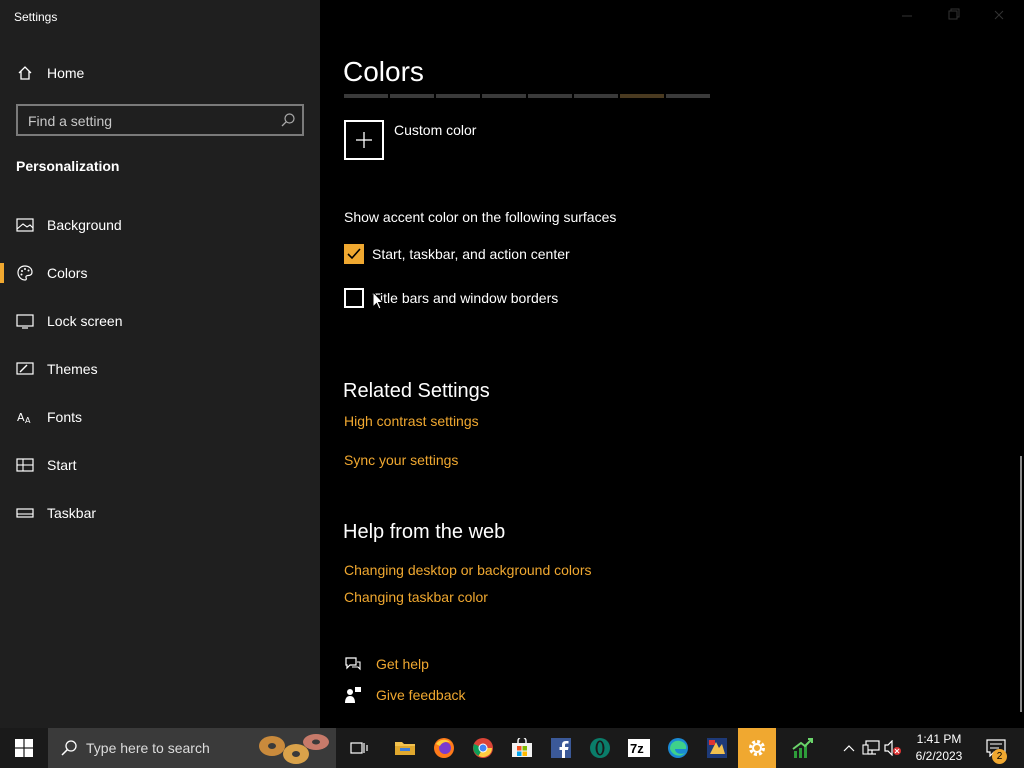 The width and height of the screenshot is (1024, 768). What do you see at coordinates (600, 748) in the screenshot?
I see `opera-button` at bounding box center [600, 748].